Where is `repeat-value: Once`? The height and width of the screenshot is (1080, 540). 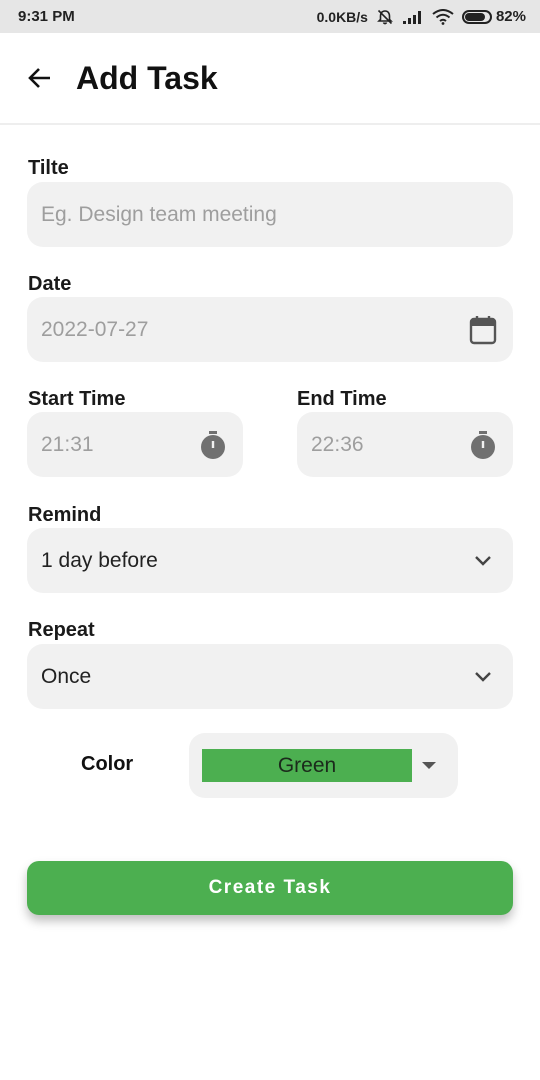
repeat-value: Once is located at coordinates (66, 676).